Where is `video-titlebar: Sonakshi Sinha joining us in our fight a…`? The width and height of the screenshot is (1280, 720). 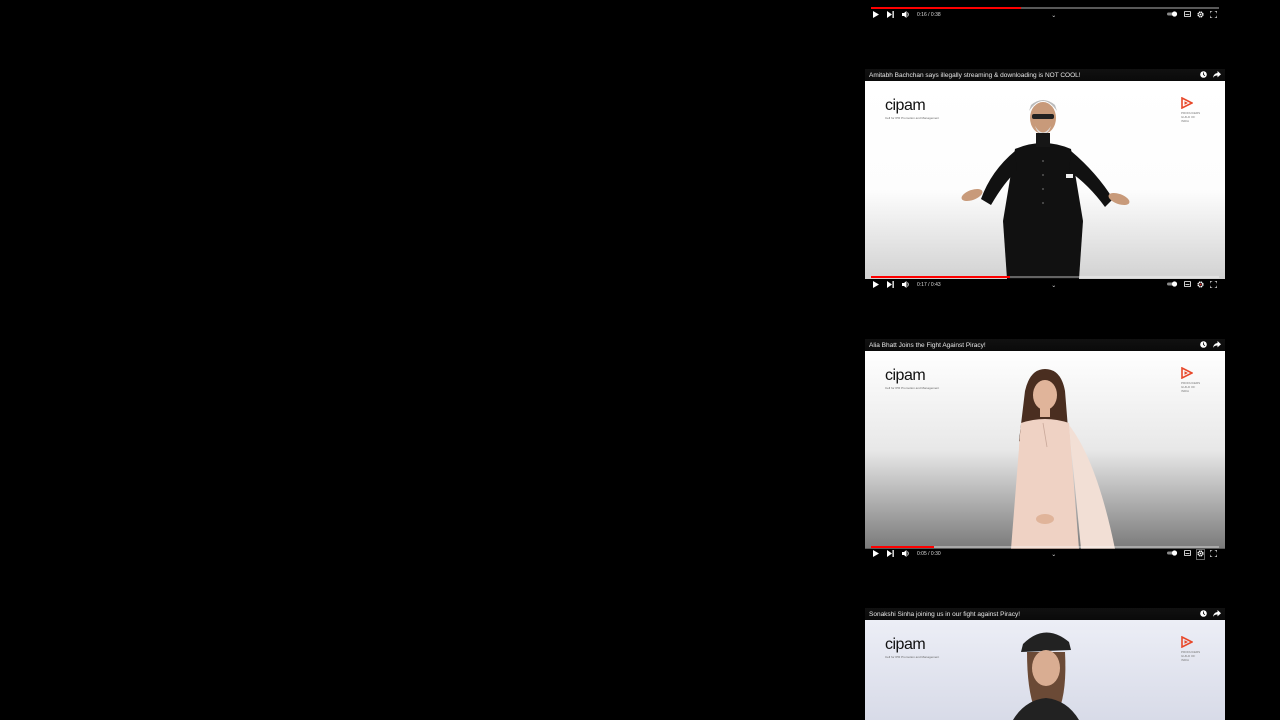
video-titlebar: Sonakshi Sinha joining us in our fight a… is located at coordinates (1045, 614).